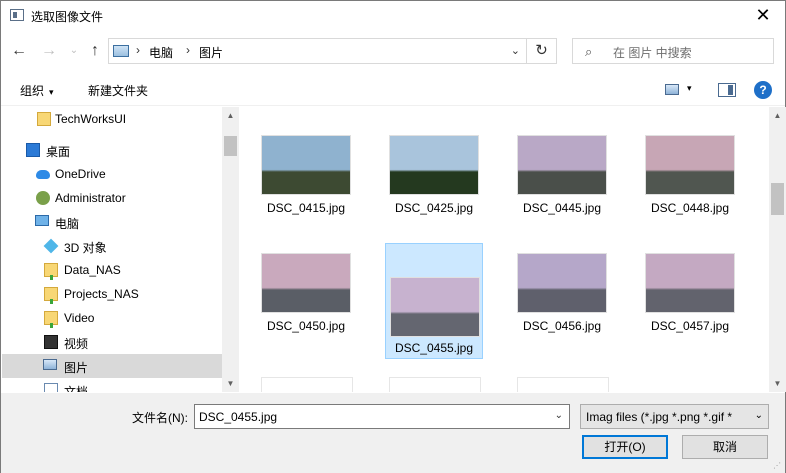  What do you see at coordinates (317, 51) in the screenshot?
I see `address-bar: › 电脑 › 图片 ⌄` at bounding box center [317, 51].